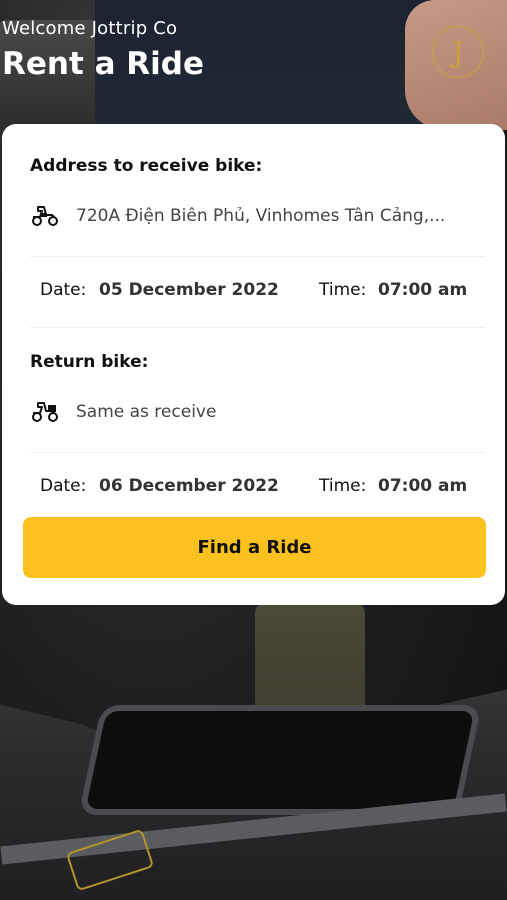 Image resolution: width=507 pixels, height=900 pixels. I want to click on receive-datetime-row: Date: 05 December 2022 Time: 07:00 am, so click(260, 291).